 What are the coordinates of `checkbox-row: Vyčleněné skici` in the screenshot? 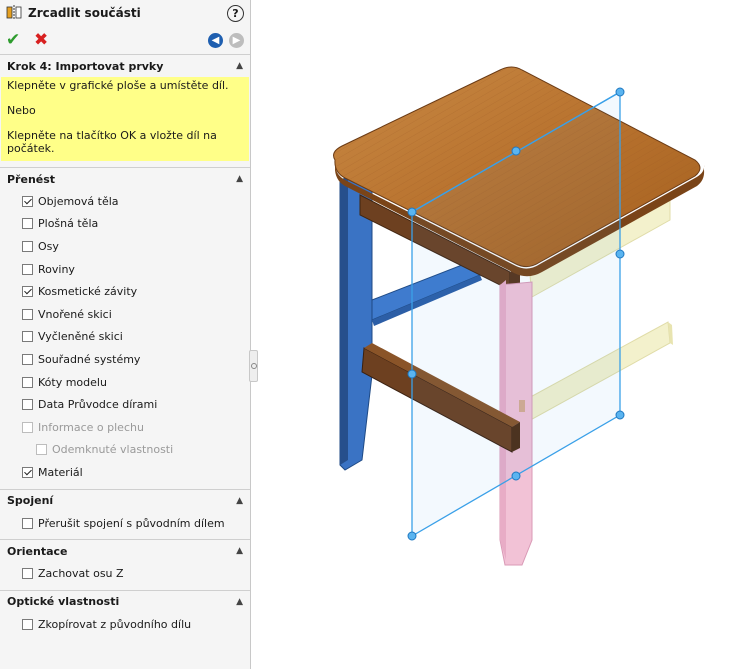 It's located at (125, 337).